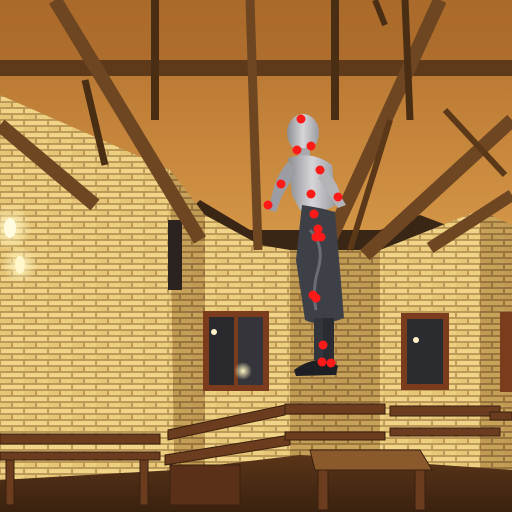 This screenshot has width=512, height=512. I want to click on window-left, so click(236, 351).